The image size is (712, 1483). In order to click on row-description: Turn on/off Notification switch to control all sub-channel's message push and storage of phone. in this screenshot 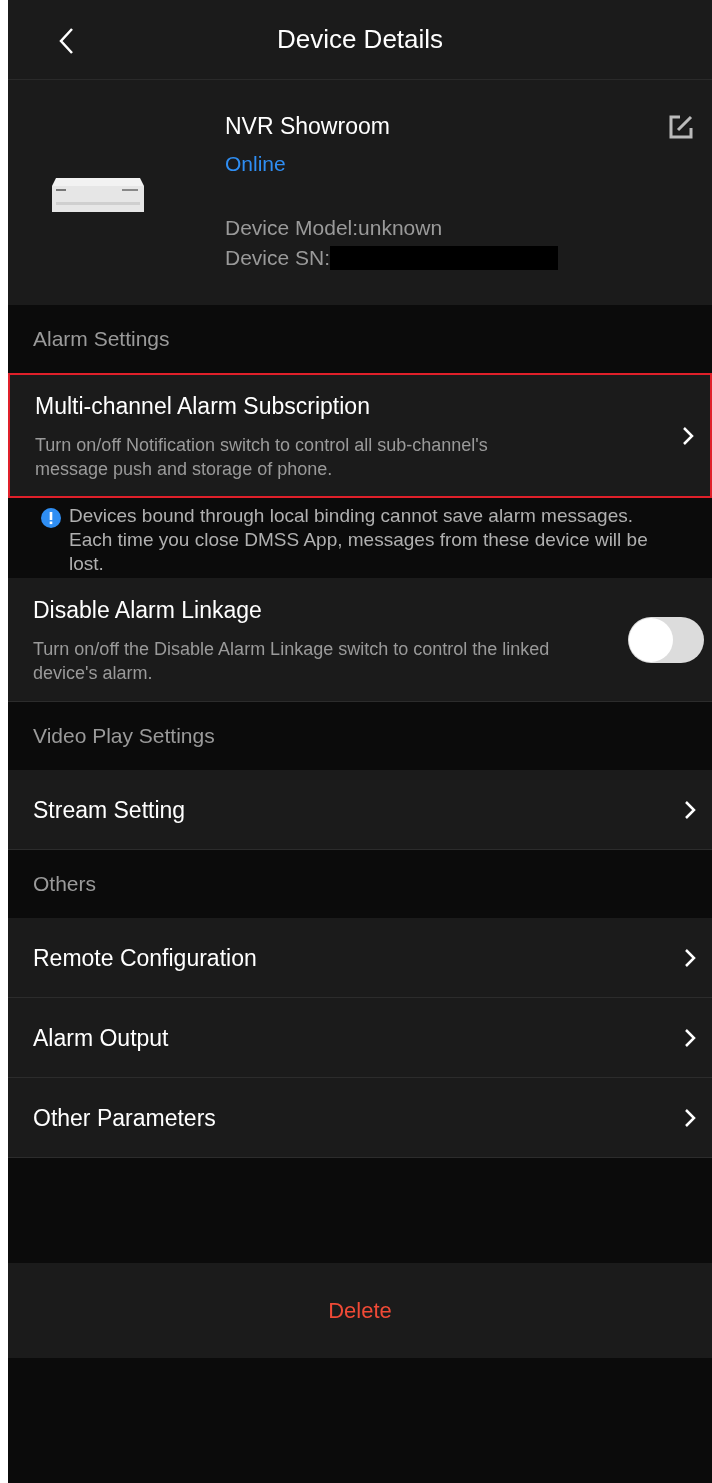, I will do `click(262, 457)`.